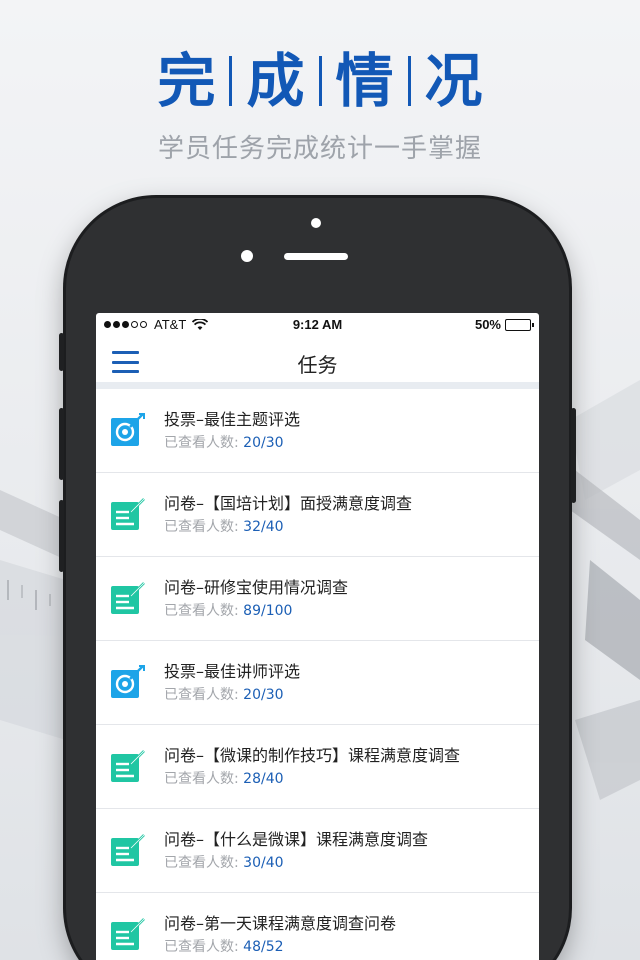  I want to click on task-viewed-count: 已查看人数: 89/100, so click(228, 610).